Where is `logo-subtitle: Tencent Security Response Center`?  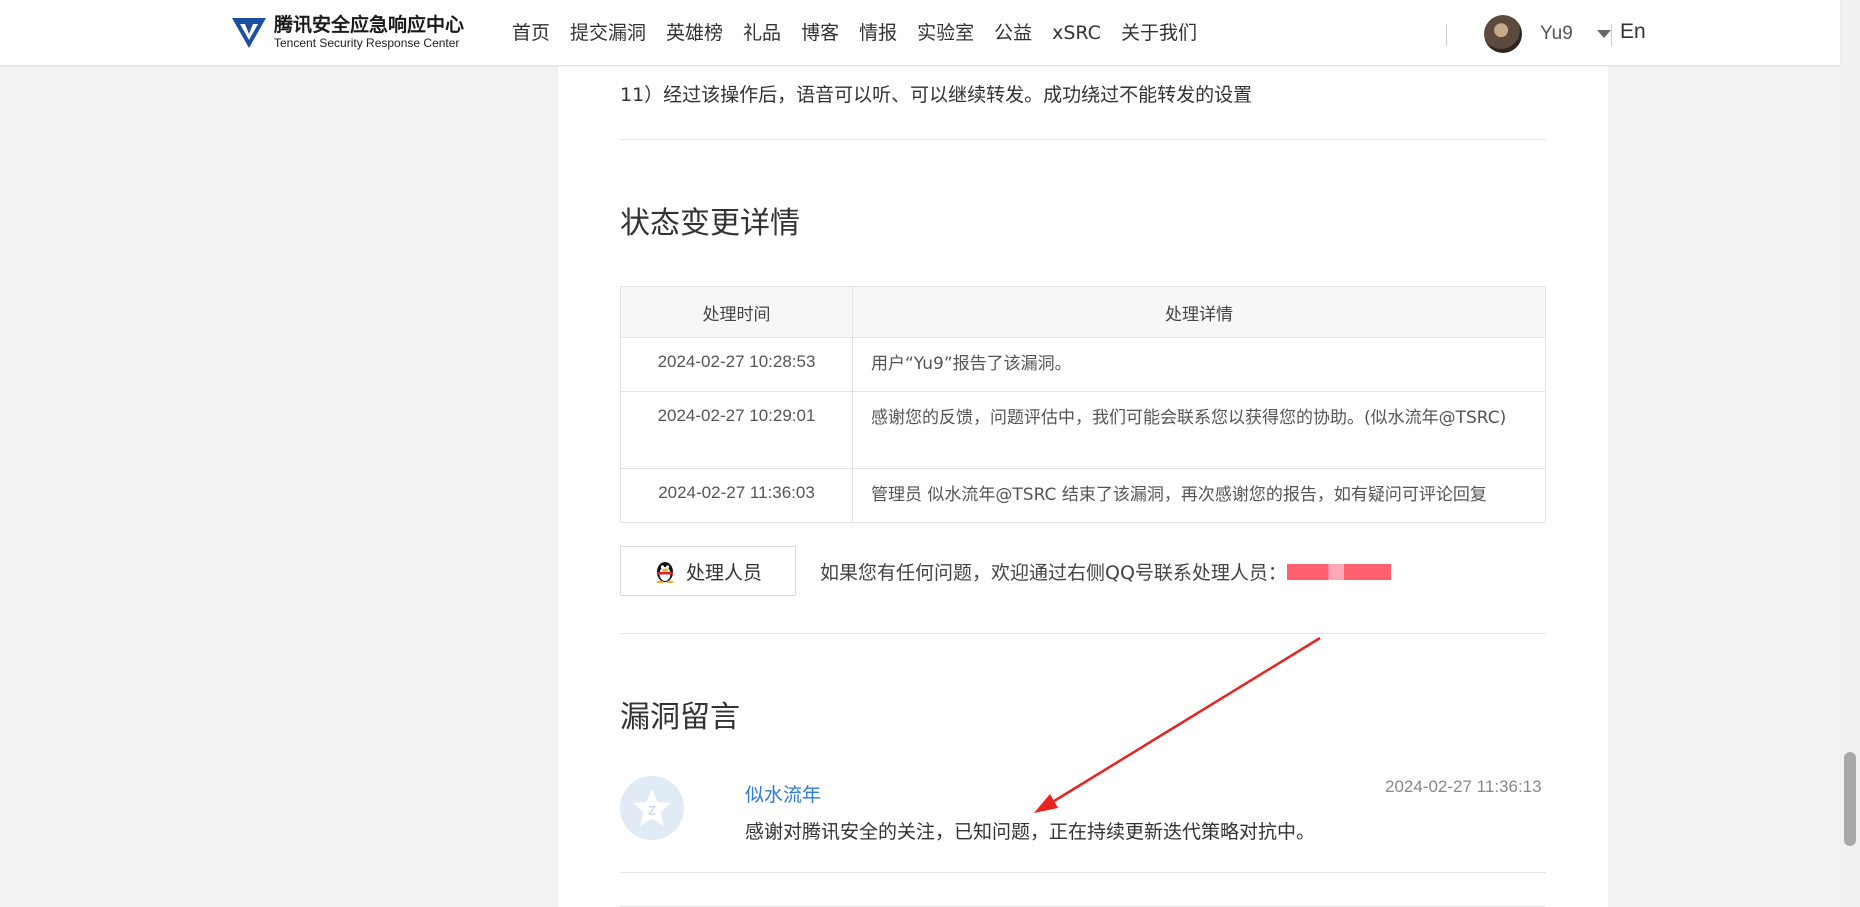 logo-subtitle: Tencent Security Response Center is located at coordinates (367, 43).